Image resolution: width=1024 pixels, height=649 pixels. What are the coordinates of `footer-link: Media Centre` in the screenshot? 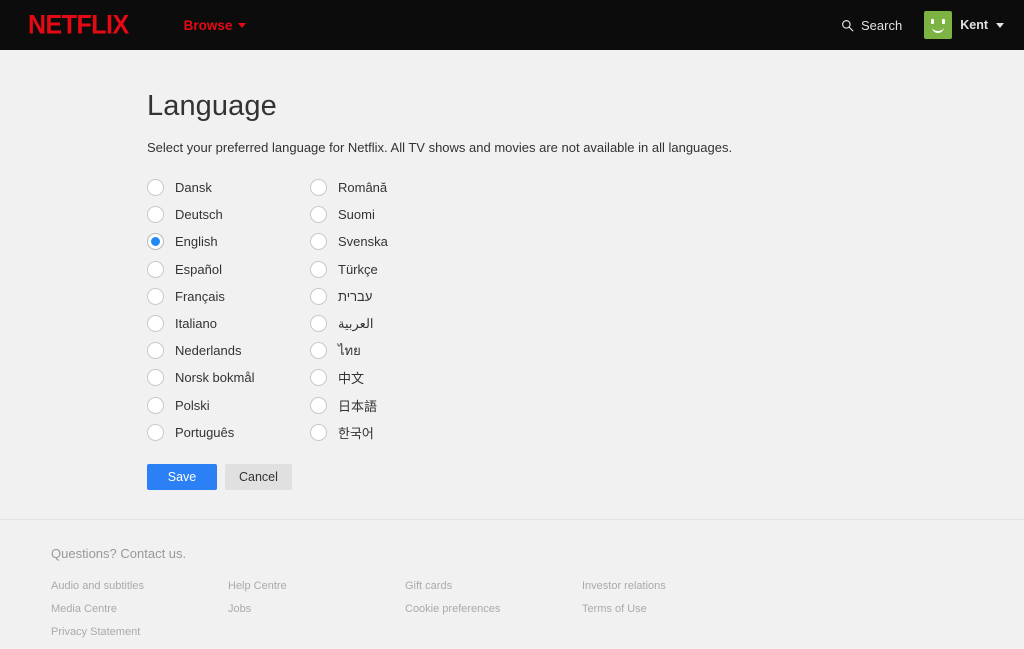 It's located at (139, 609).